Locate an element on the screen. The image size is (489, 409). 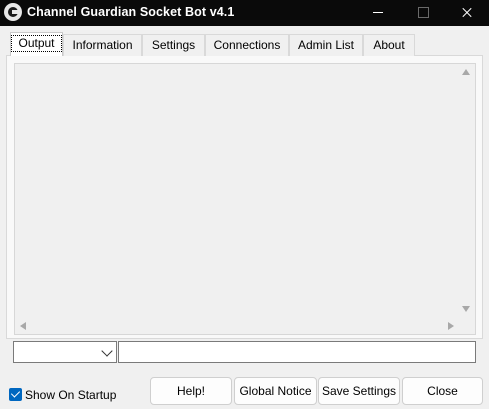
tab-about-label: About is located at coordinates (389, 45).